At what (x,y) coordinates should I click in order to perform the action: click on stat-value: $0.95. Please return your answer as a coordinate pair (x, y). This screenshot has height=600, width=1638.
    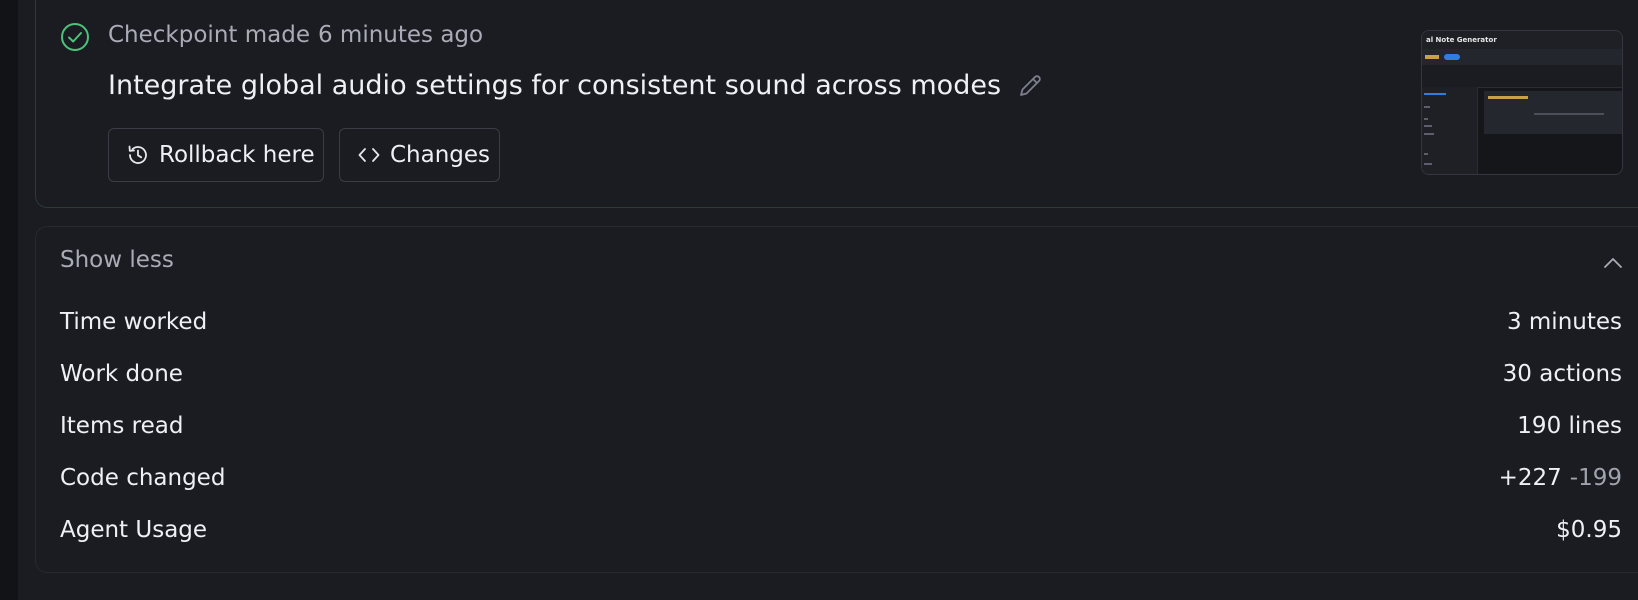
    Looking at the image, I should click on (1589, 530).